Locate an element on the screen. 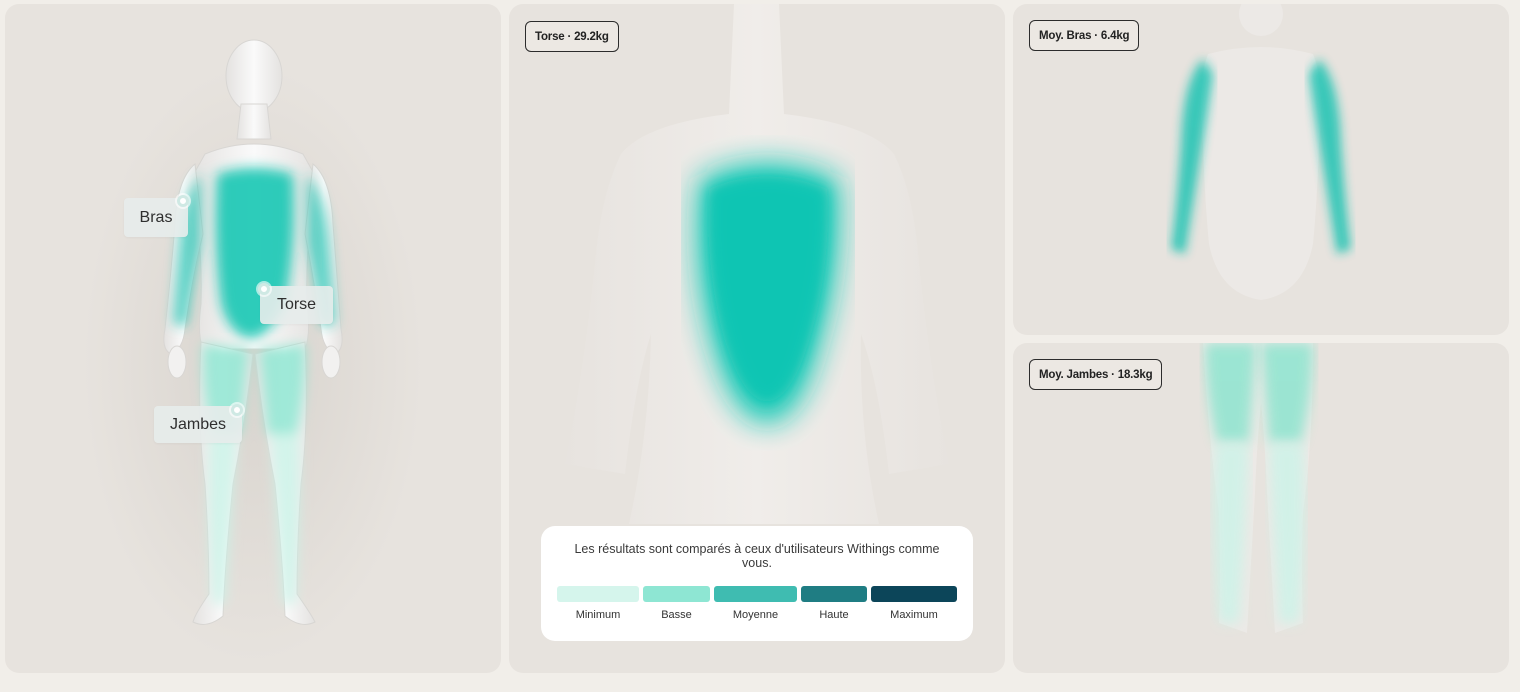 This screenshot has height=692, width=1520. label-torso-text: Torse is located at coordinates (296, 304).